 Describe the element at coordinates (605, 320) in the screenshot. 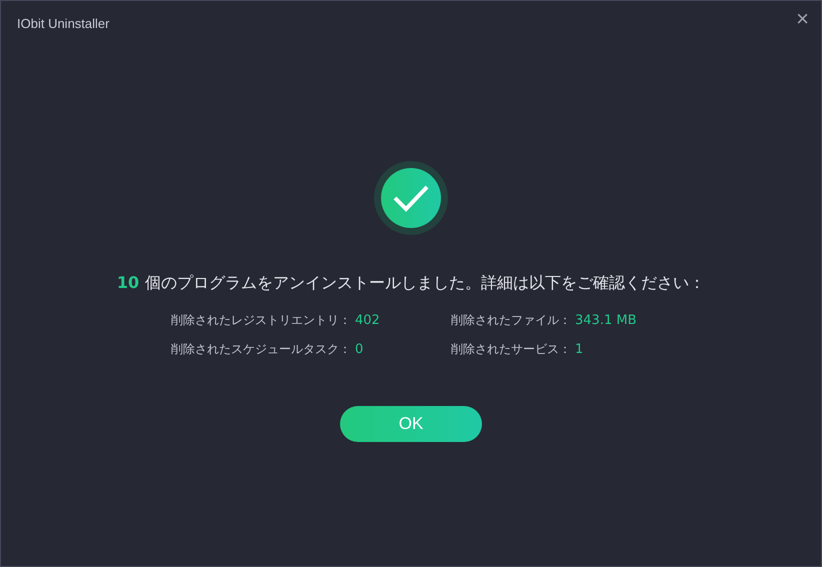

I see `stat-value: 343.1 MB` at that location.